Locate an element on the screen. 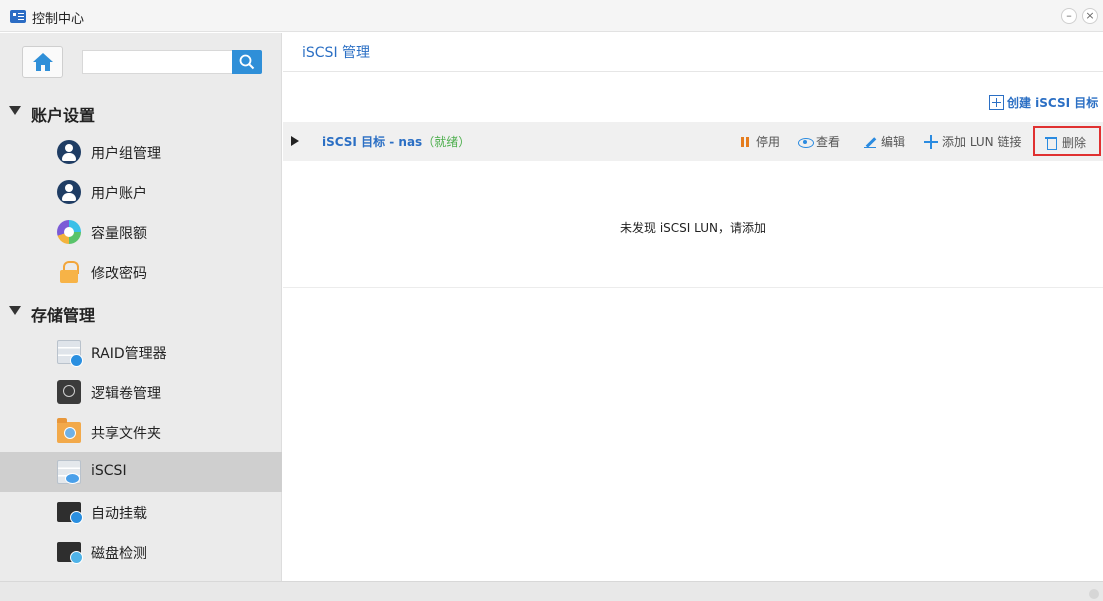  close-button: × is located at coordinates (1090, 16).